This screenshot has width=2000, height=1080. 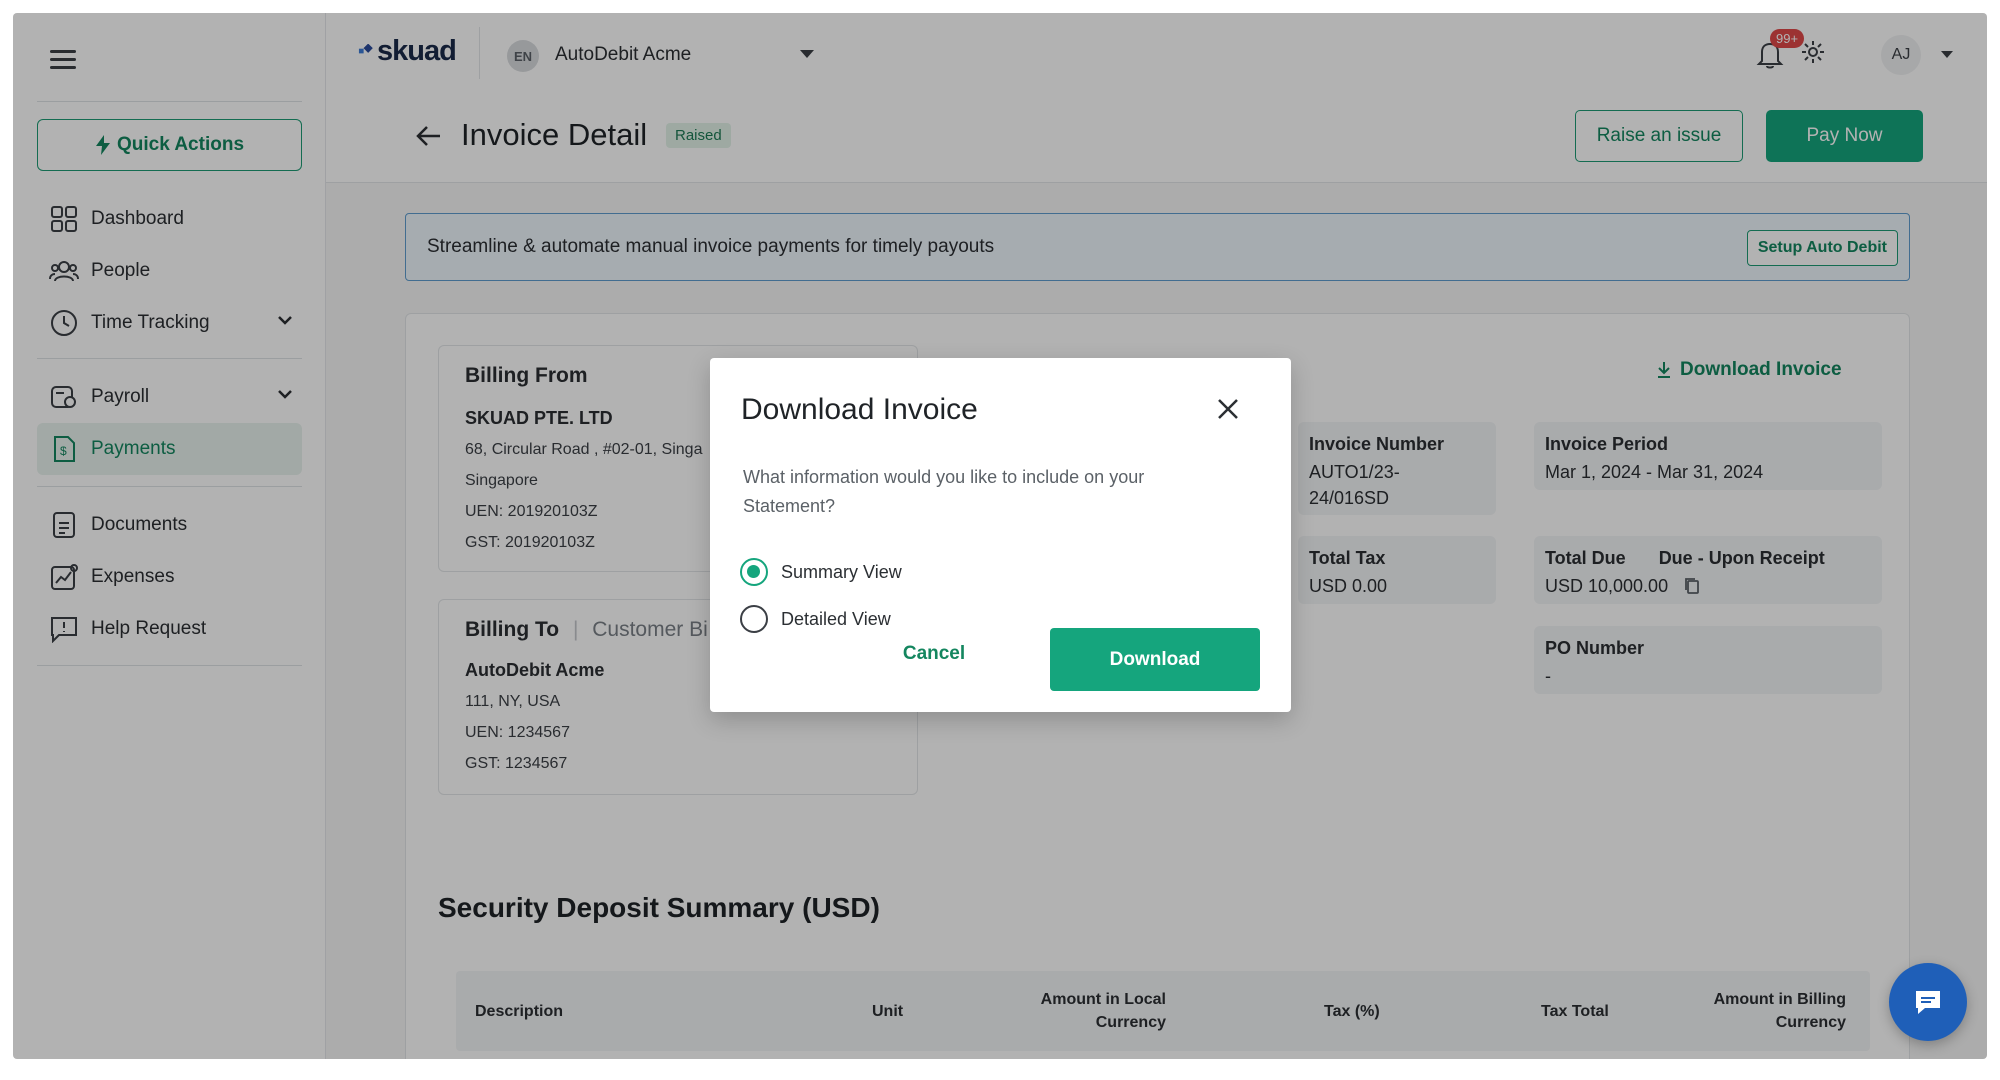 What do you see at coordinates (1228, 409) in the screenshot?
I see `close-icon` at bounding box center [1228, 409].